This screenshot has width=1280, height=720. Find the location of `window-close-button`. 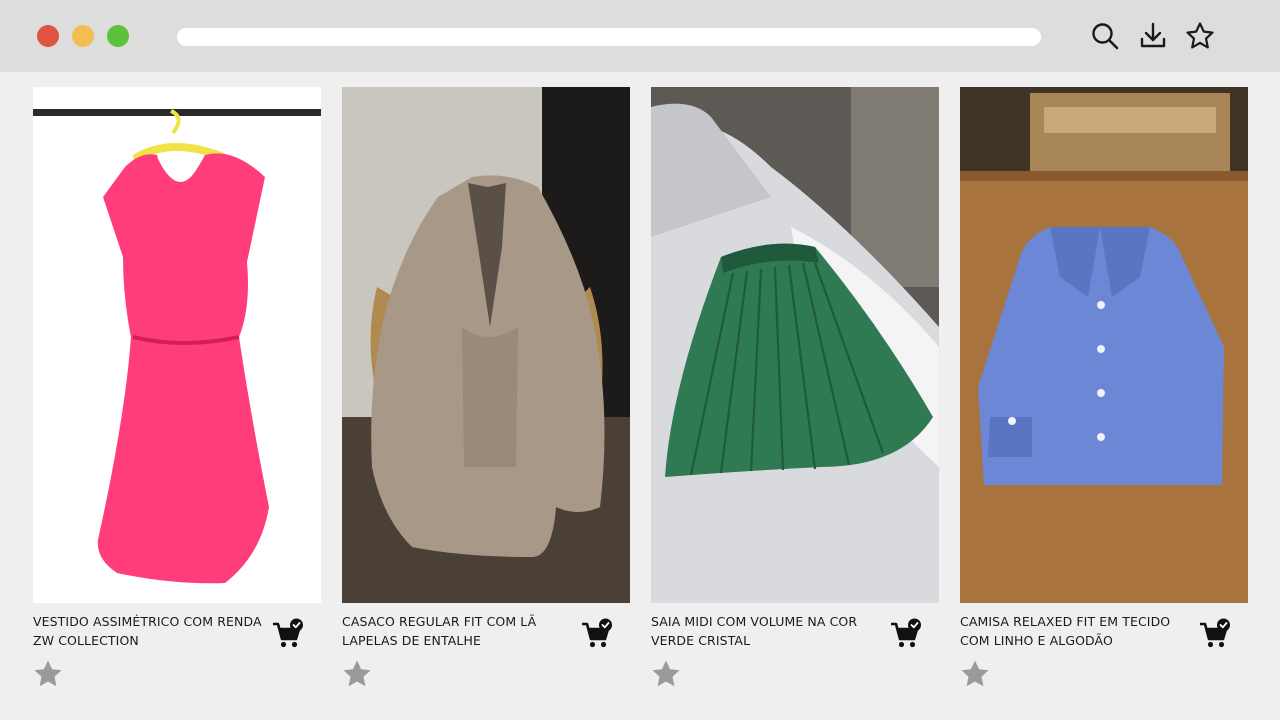

window-close-button is located at coordinates (48, 36).